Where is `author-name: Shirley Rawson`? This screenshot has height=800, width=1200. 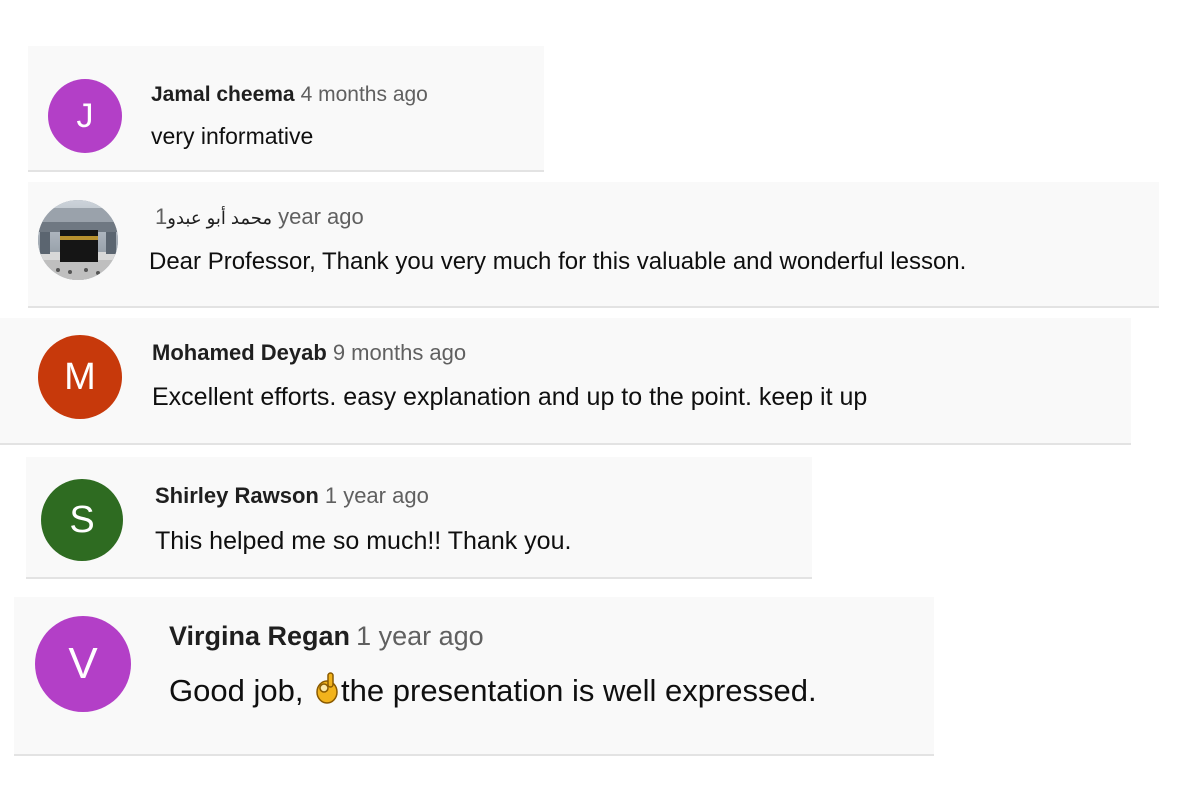 author-name: Shirley Rawson is located at coordinates (237, 495).